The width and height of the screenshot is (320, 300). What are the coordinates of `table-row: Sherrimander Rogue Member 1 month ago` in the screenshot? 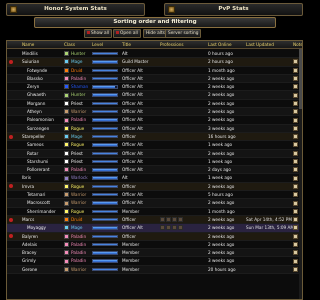 It's located at (154, 212).